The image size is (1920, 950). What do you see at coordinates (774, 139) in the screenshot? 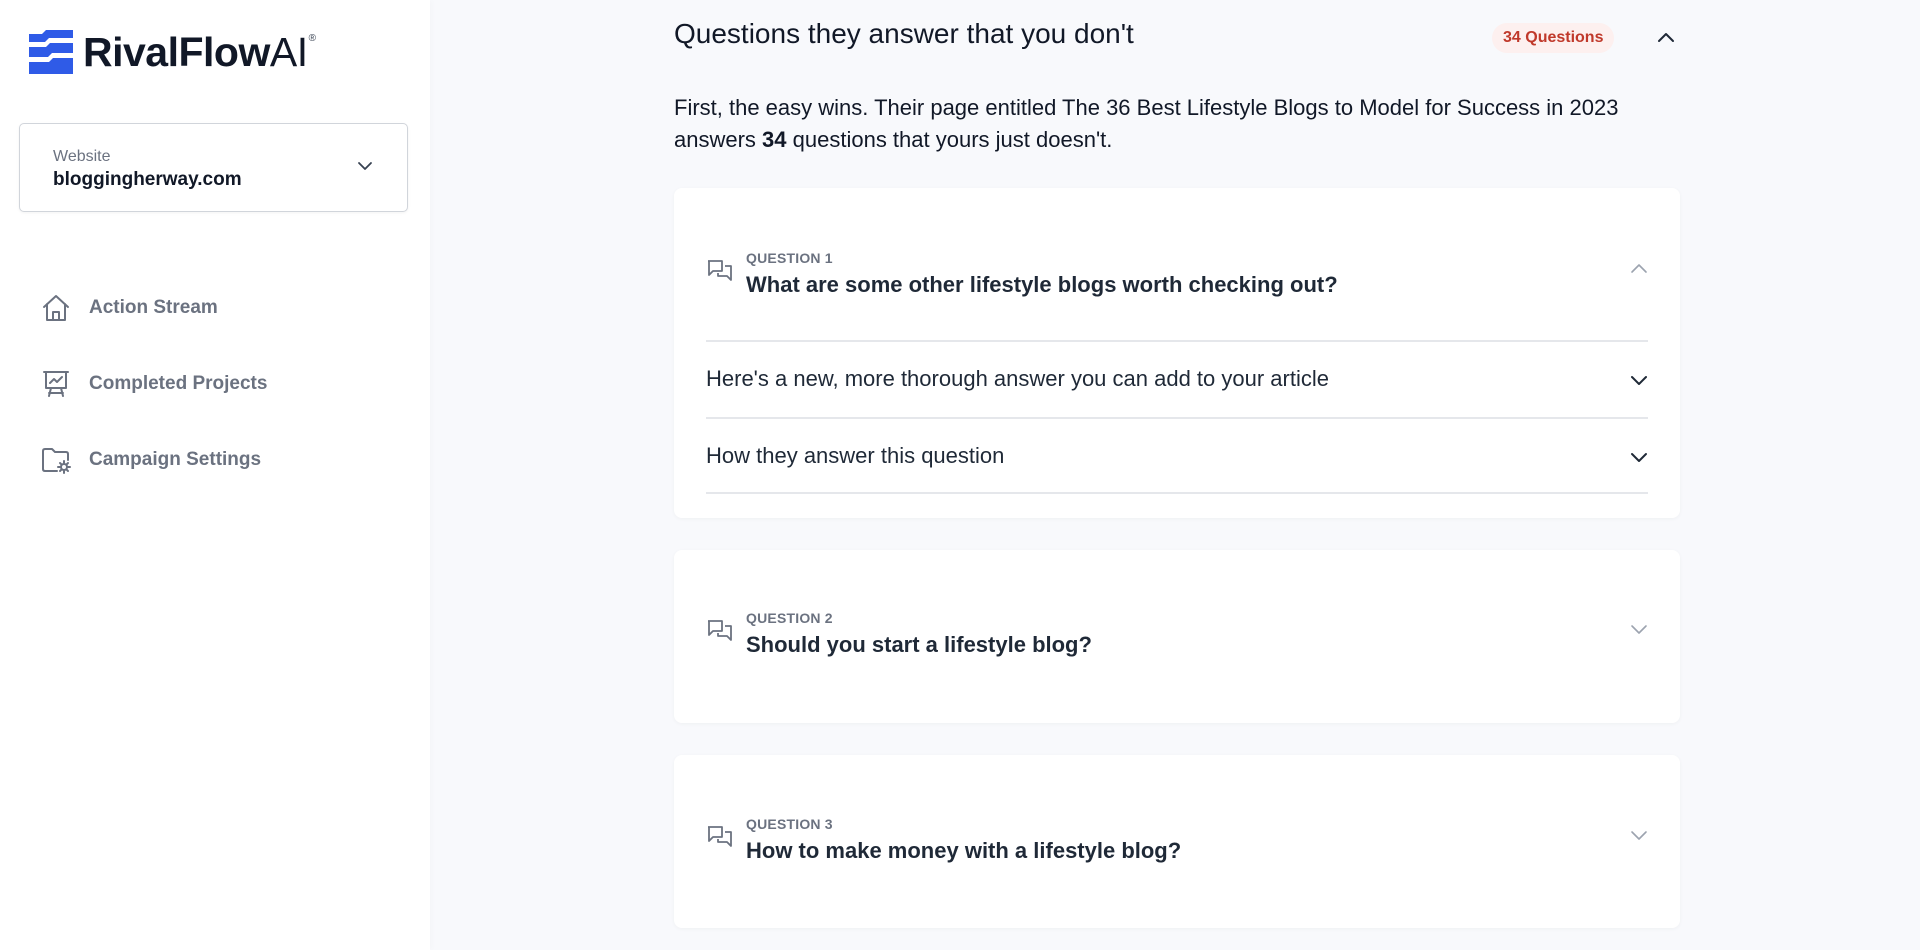
I see `intro-question-count: 34` at bounding box center [774, 139].